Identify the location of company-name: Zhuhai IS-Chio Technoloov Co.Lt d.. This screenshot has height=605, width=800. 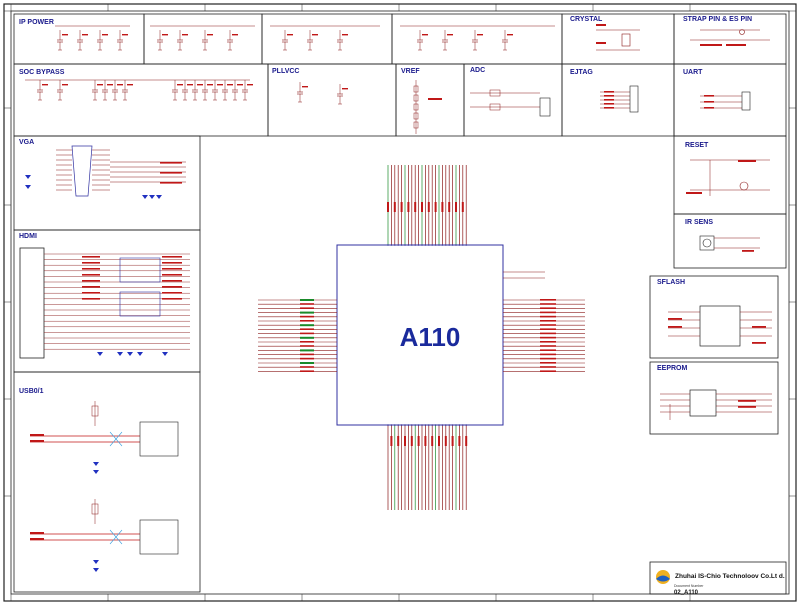
(730, 576).